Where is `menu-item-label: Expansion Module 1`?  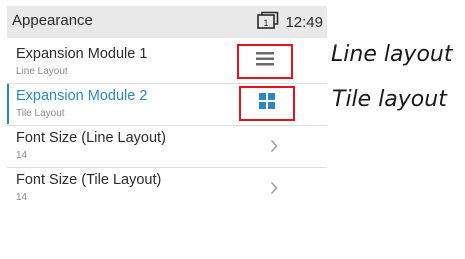
menu-item-label: Expansion Module 1 is located at coordinates (82, 54).